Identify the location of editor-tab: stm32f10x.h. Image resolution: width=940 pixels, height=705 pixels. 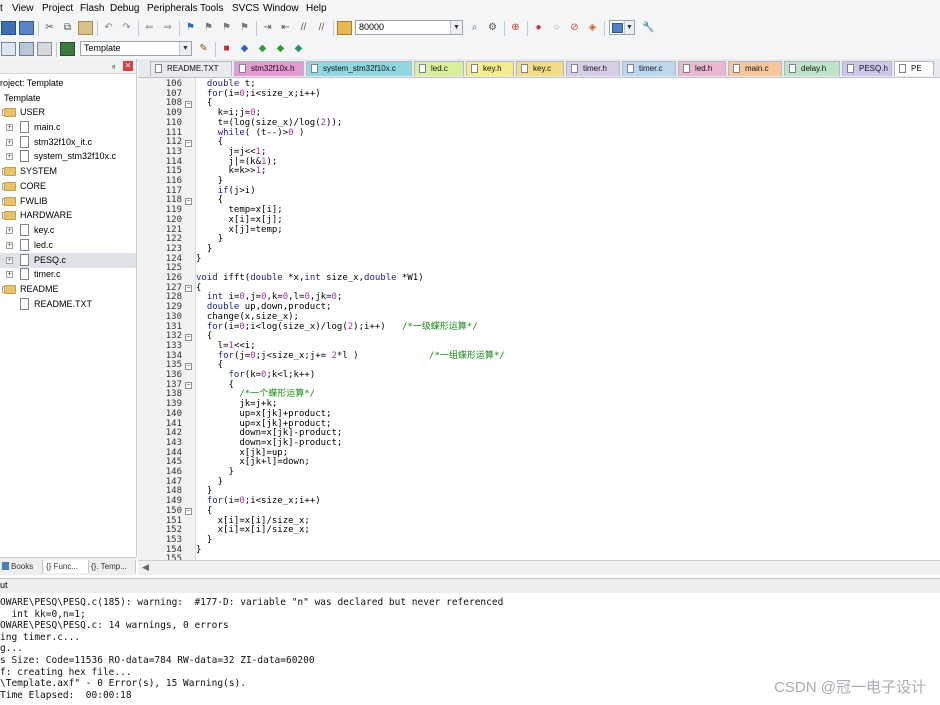
(269, 68).